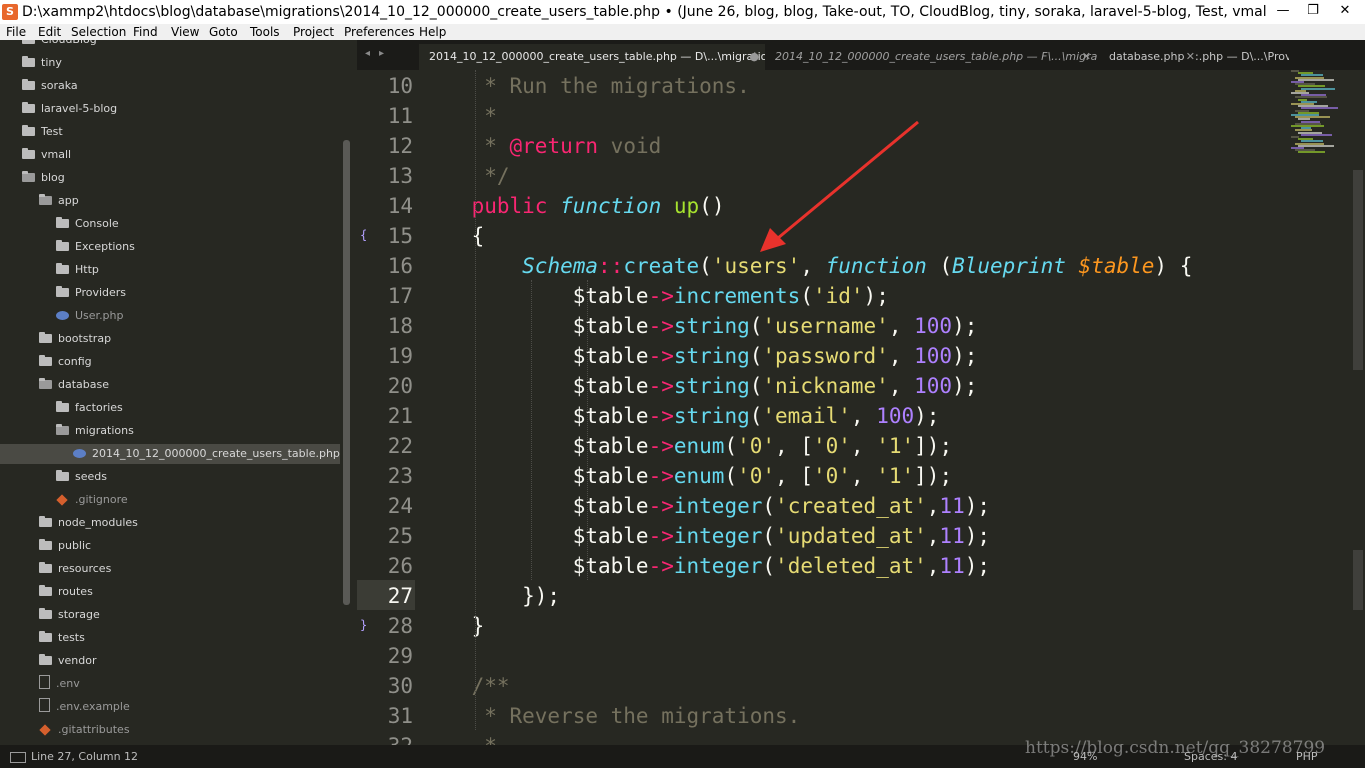 The image size is (1365, 768). Describe the element at coordinates (965, 386) in the screenshot. I see `code-token: );` at that location.